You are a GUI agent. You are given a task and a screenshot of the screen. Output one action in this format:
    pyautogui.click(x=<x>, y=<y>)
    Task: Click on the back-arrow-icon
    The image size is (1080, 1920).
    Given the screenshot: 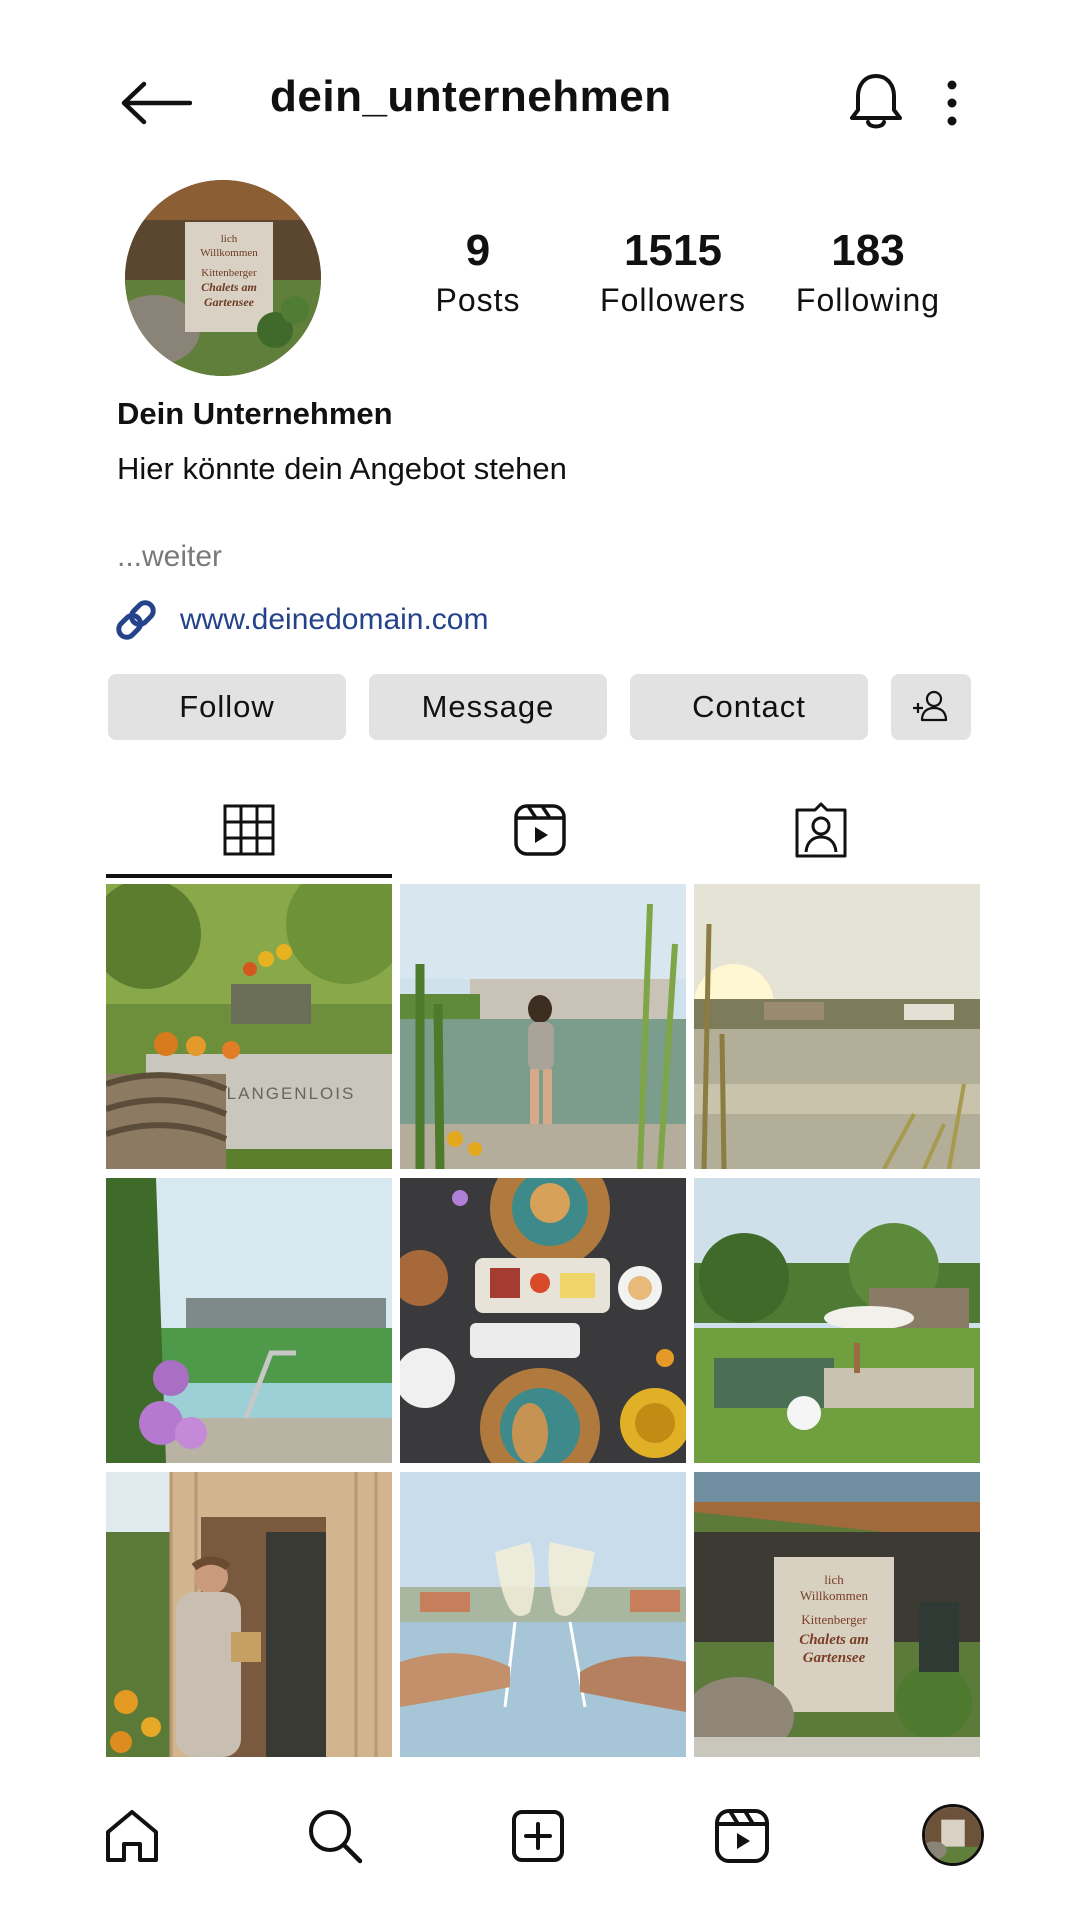 What is the action you would take?
    pyautogui.click(x=156, y=103)
    